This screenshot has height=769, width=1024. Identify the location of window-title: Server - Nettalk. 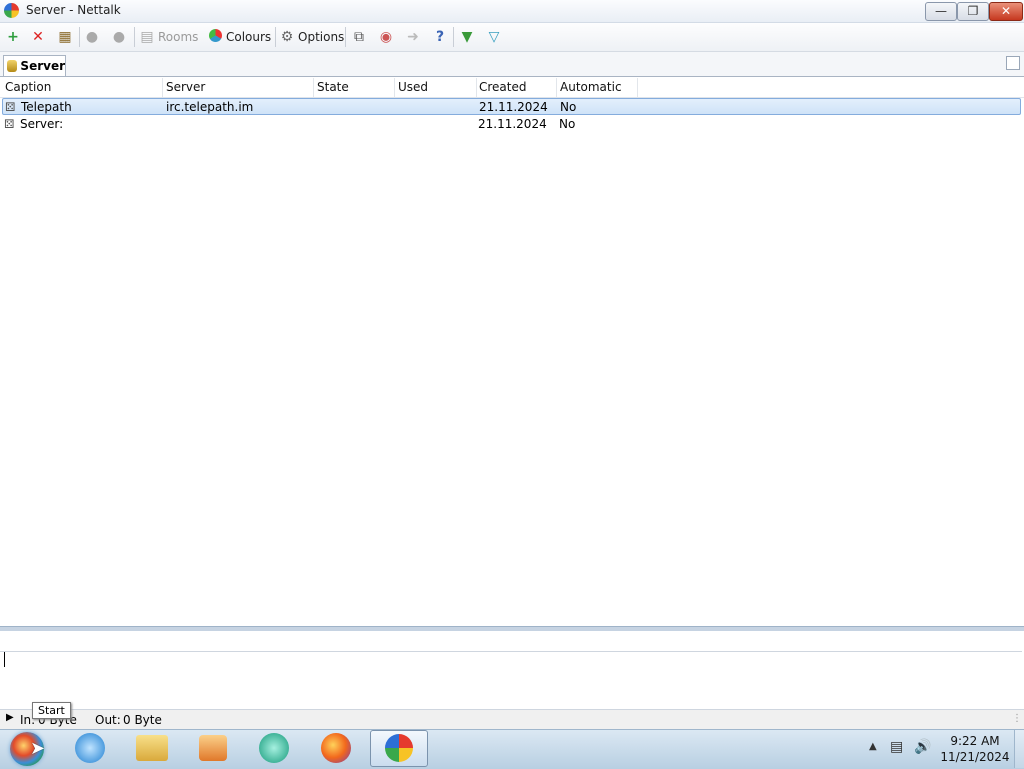
(73, 10).